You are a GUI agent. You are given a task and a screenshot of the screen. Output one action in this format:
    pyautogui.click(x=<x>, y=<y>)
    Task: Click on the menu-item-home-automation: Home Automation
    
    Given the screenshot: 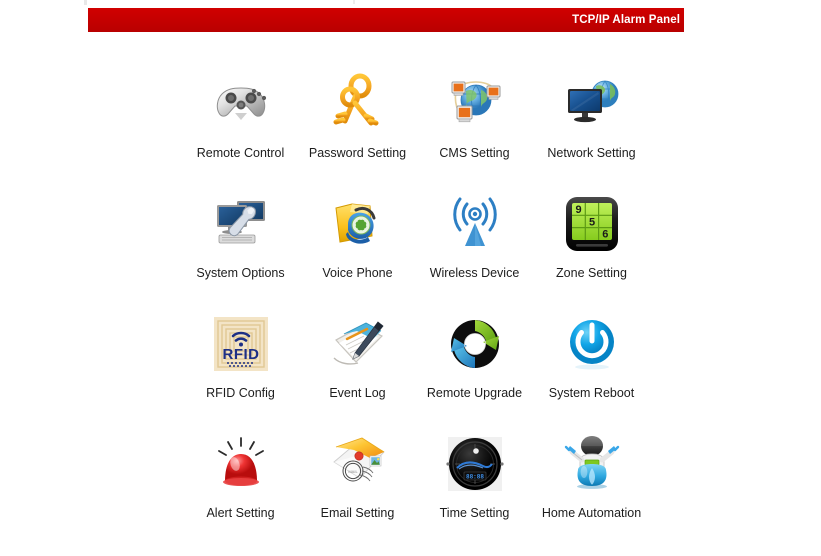 What is the action you would take?
    pyautogui.click(x=591, y=492)
    